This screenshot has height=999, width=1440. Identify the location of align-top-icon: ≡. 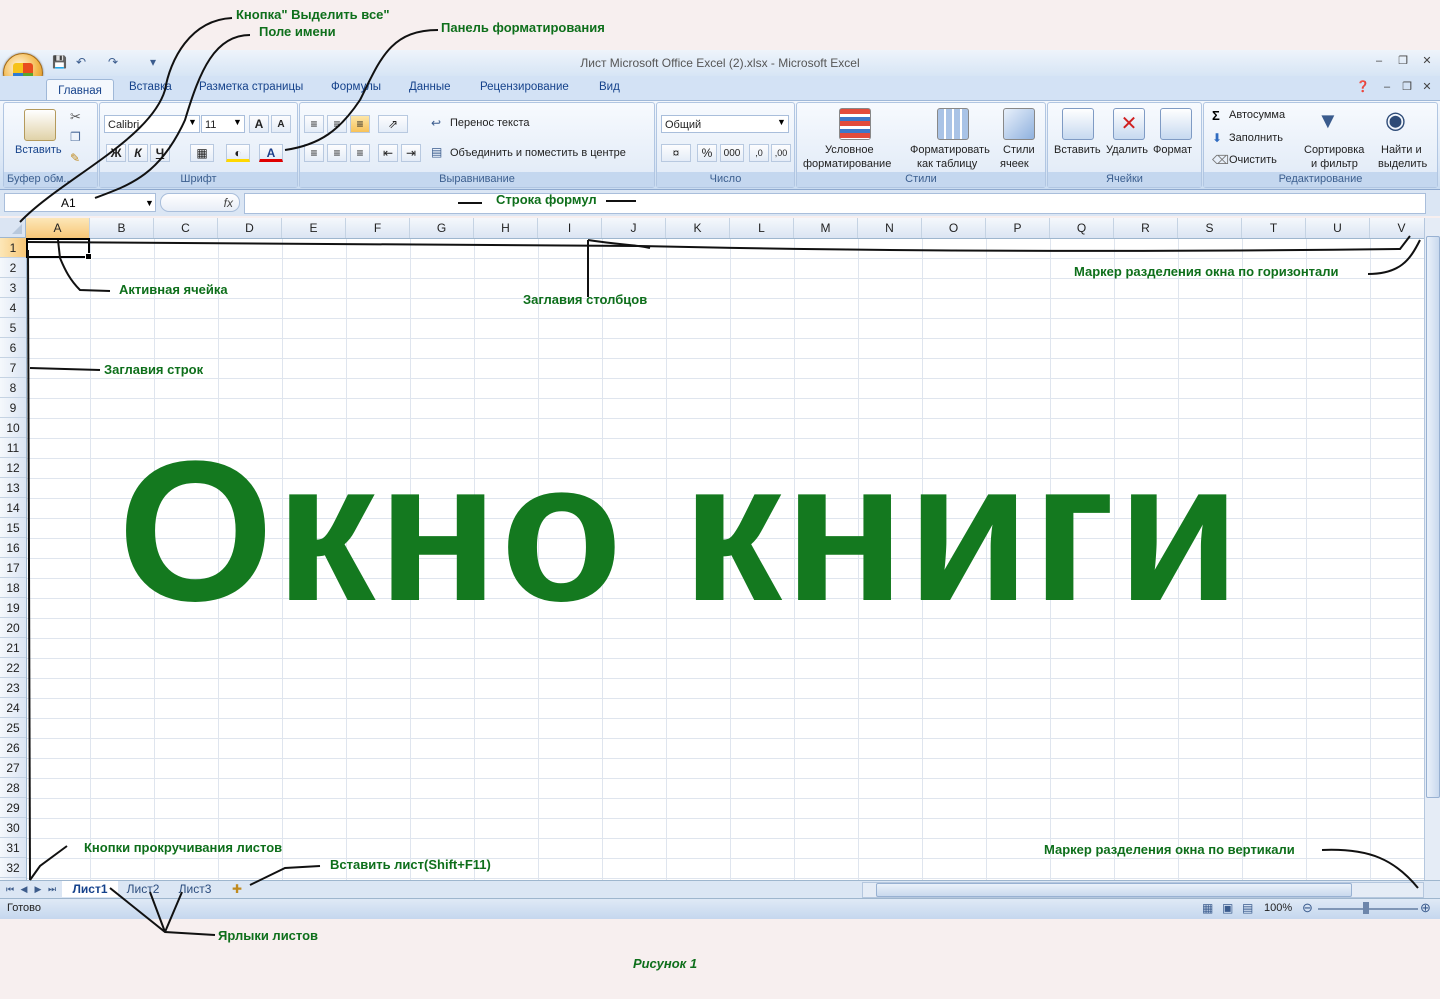
(314, 124).